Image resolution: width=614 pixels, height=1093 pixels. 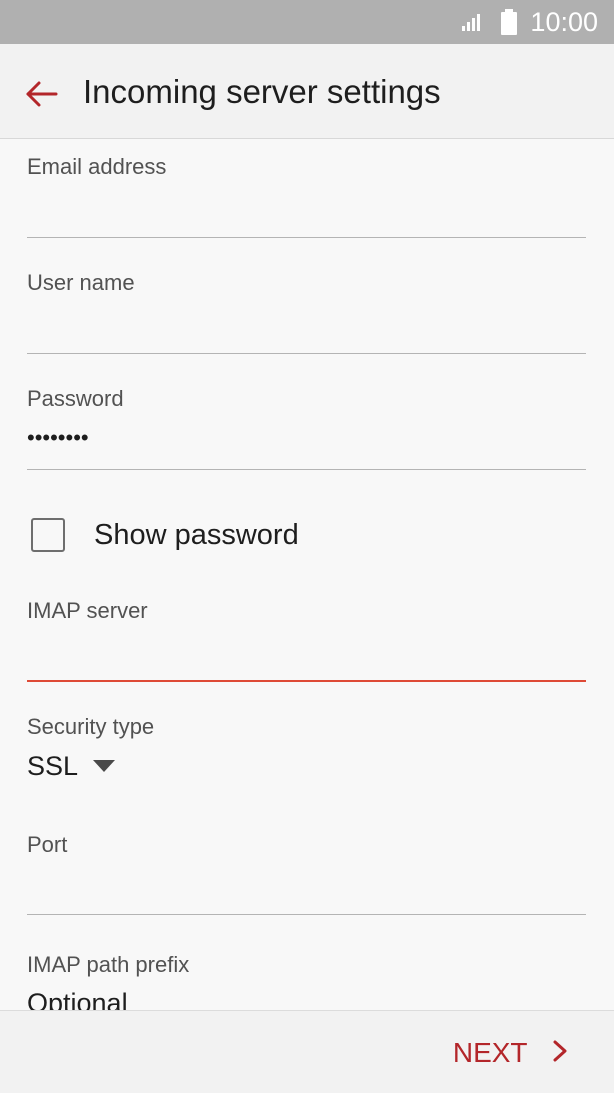 I want to click on security-type-field: Security type SSL, so click(x=306, y=758).